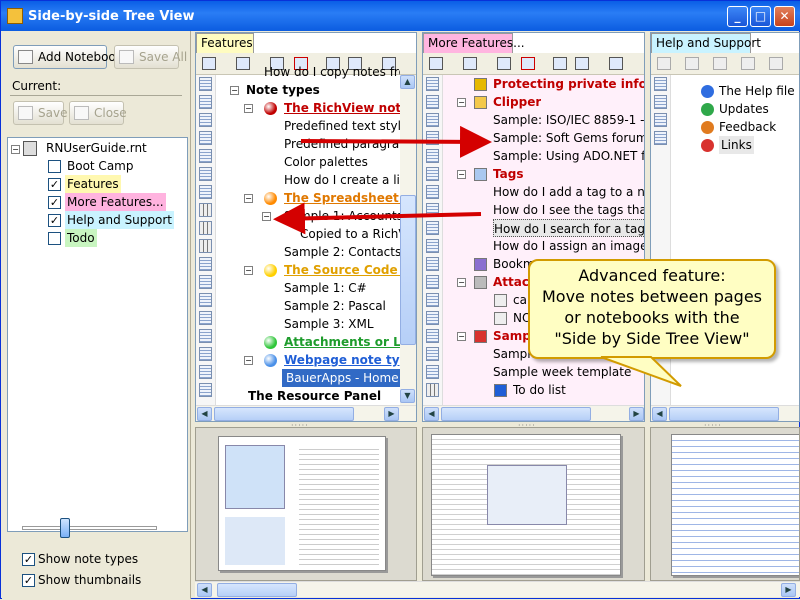 Image resolution: width=800 pixels, height=600 pixels. Describe the element at coordinates (568, 120) in the screenshot. I see `tree-note-item: Sample: ISO/IEC 8859-1 - Wikip` at that location.